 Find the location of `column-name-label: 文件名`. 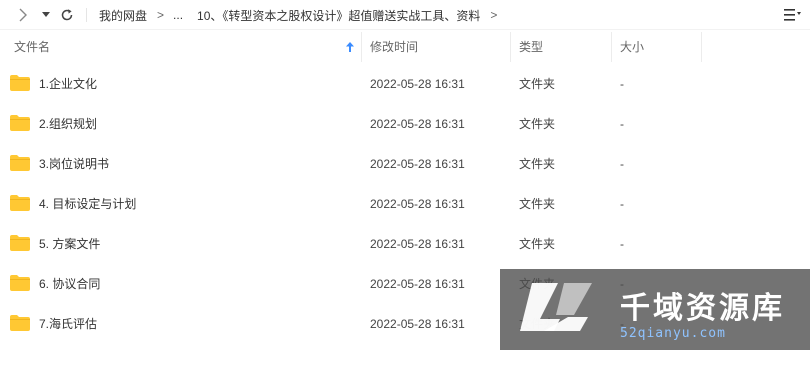

column-name-label: 文件名 is located at coordinates (32, 47).